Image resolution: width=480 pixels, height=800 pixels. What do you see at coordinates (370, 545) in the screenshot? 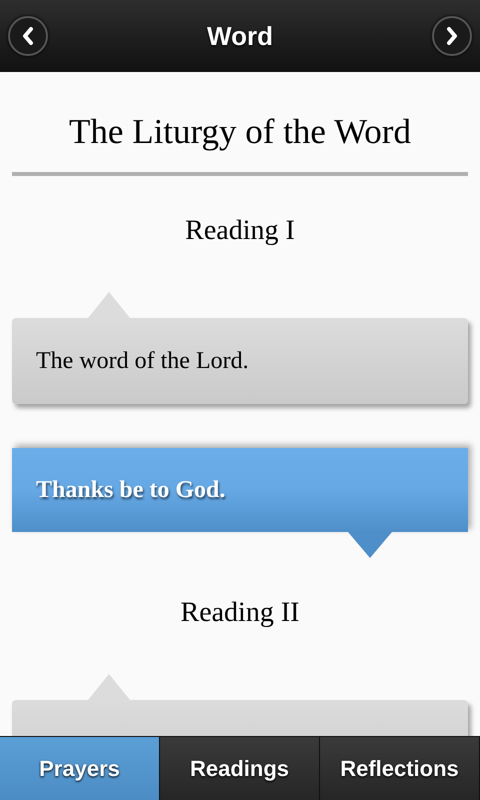
I see `bubble-pointer` at bounding box center [370, 545].